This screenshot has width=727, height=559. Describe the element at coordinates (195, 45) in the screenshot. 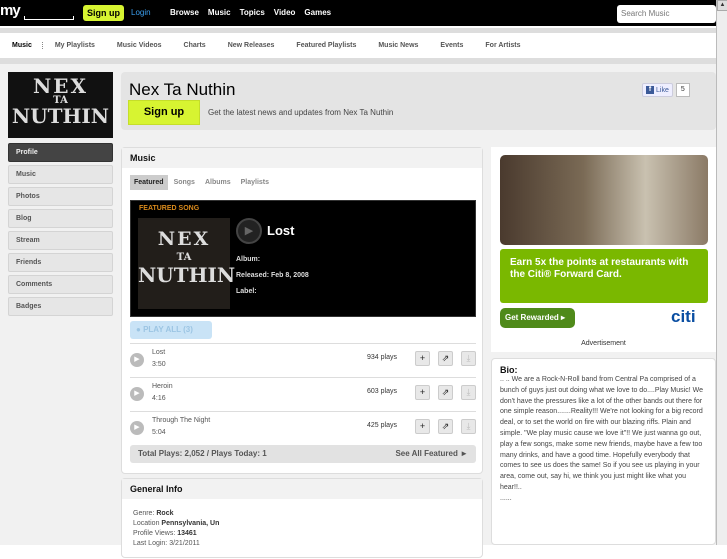

I see `subnav-charts: Charts` at that location.